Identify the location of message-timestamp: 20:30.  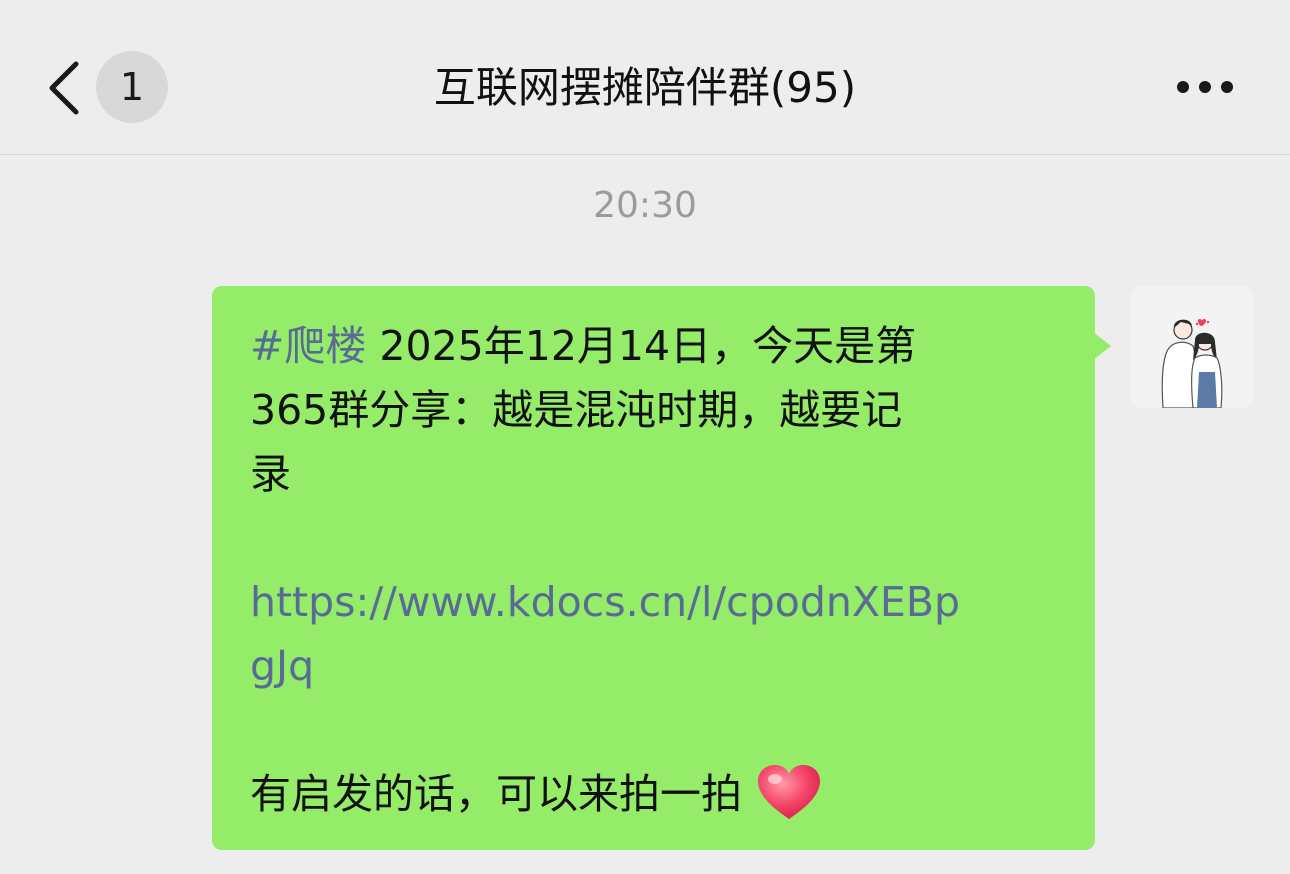
(645, 205).